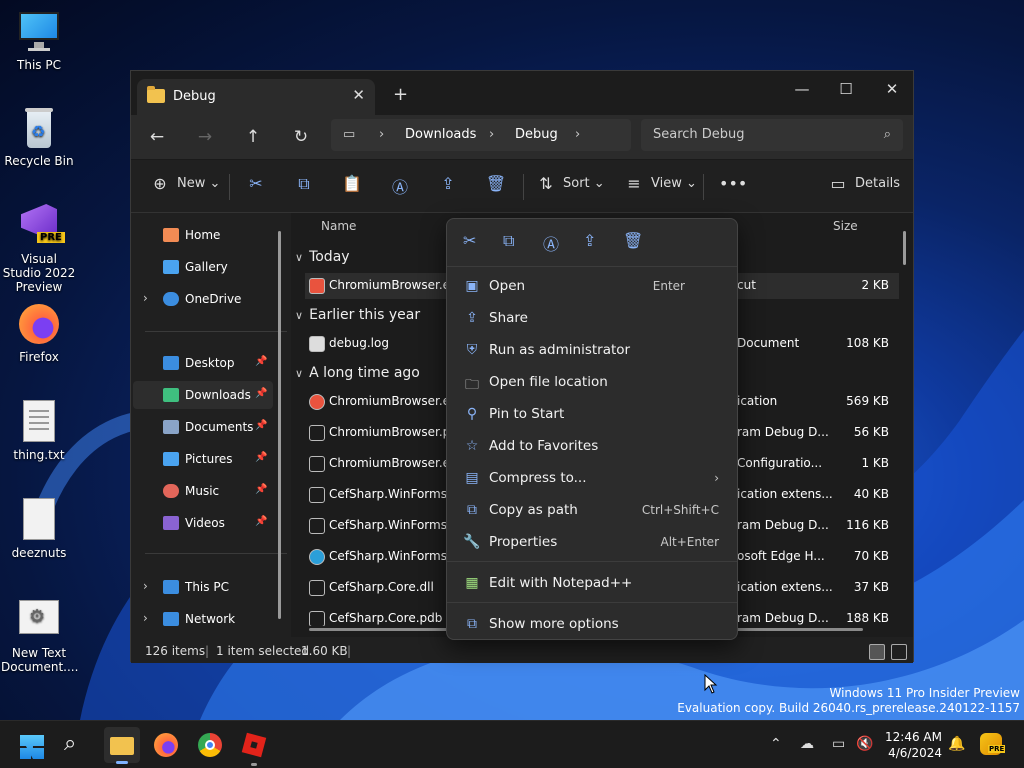  I want to click on visual-studio-icon: PRE, so click(41, 226).